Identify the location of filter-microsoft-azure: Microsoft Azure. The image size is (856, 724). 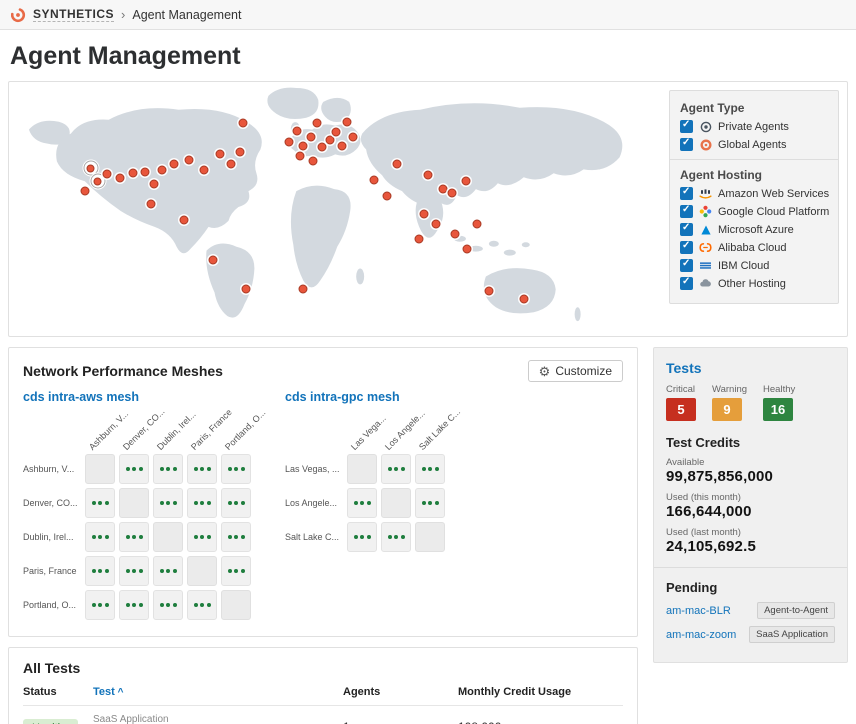
(754, 229).